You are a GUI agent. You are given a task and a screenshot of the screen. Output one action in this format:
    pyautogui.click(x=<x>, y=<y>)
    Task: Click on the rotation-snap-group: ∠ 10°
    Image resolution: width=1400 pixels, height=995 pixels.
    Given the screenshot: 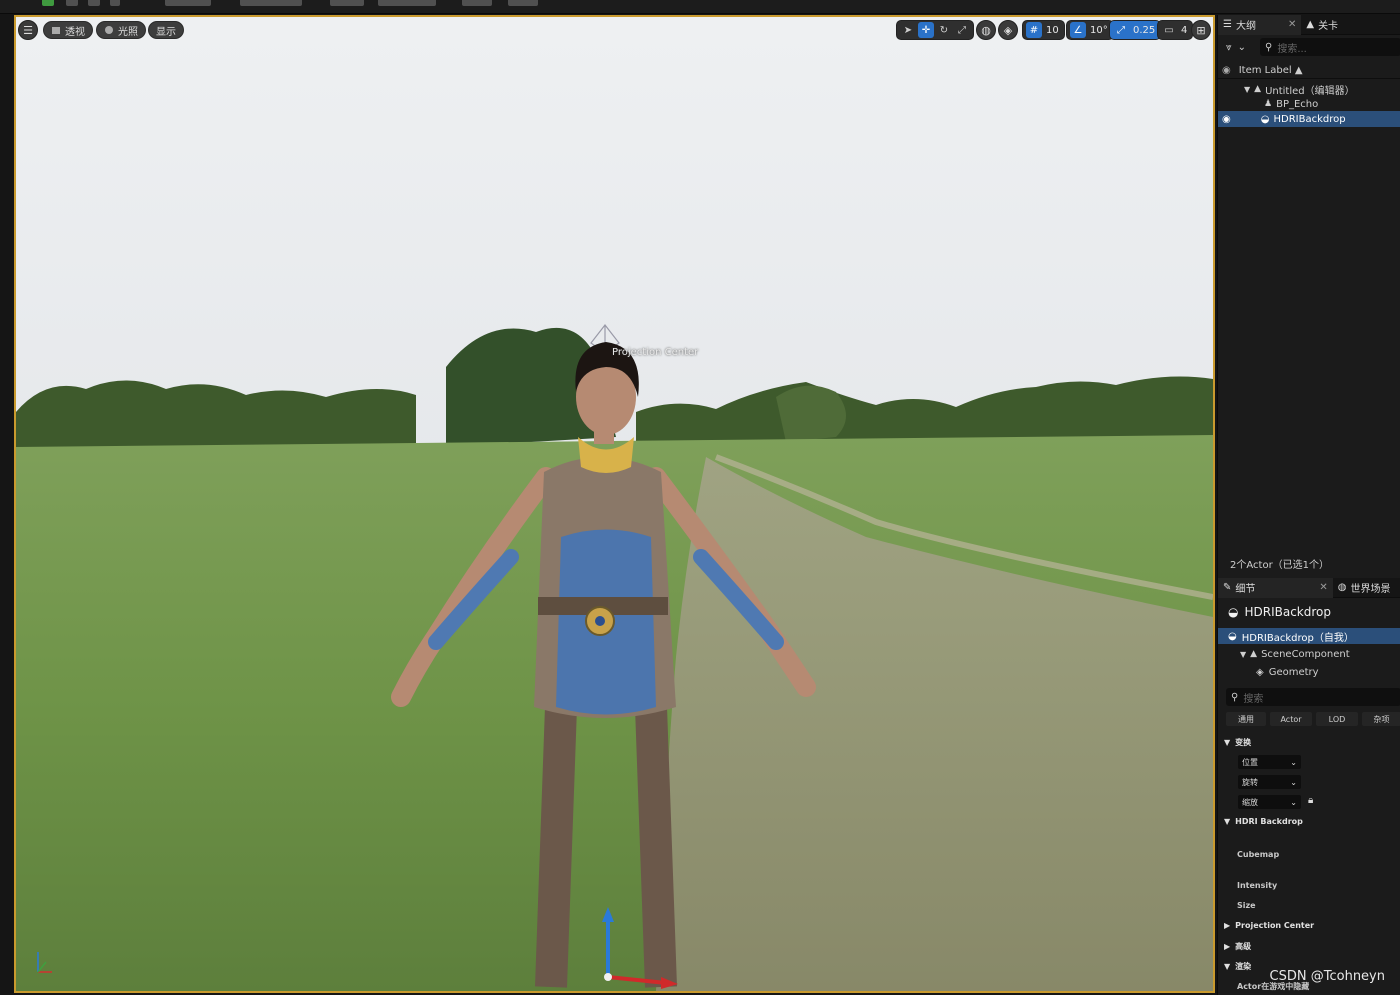 What is the action you would take?
    pyautogui.click(x=1090, y=30)
    